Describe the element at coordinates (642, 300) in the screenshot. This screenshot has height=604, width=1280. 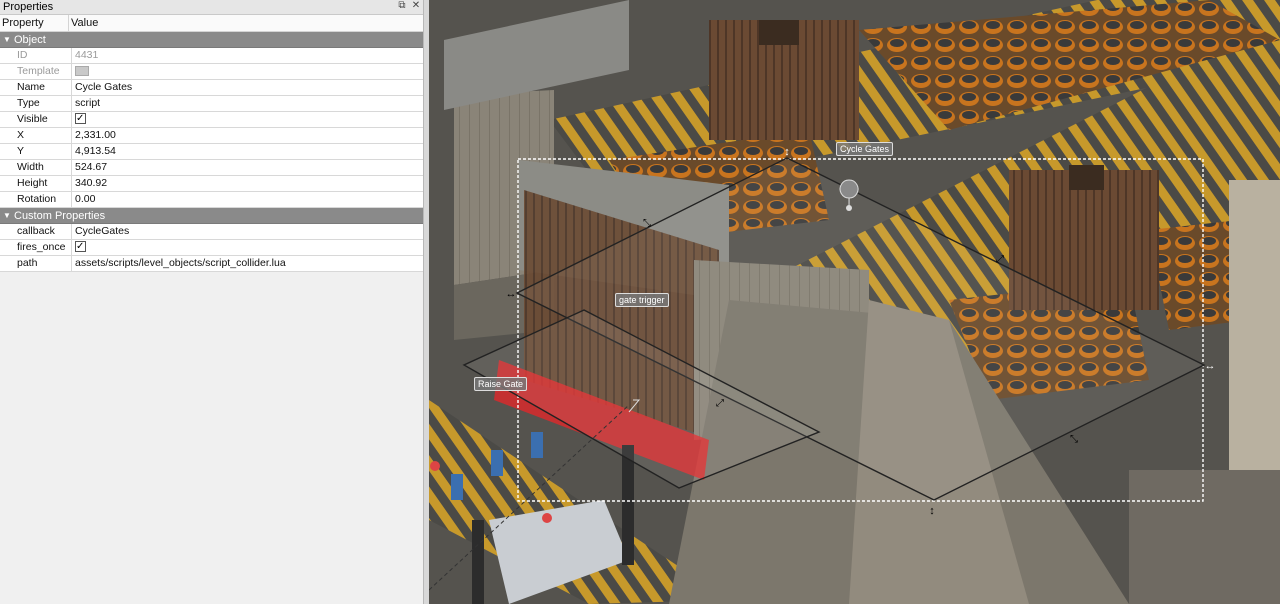
I see `object-label-gate-trigger: gate trigger` at that location.